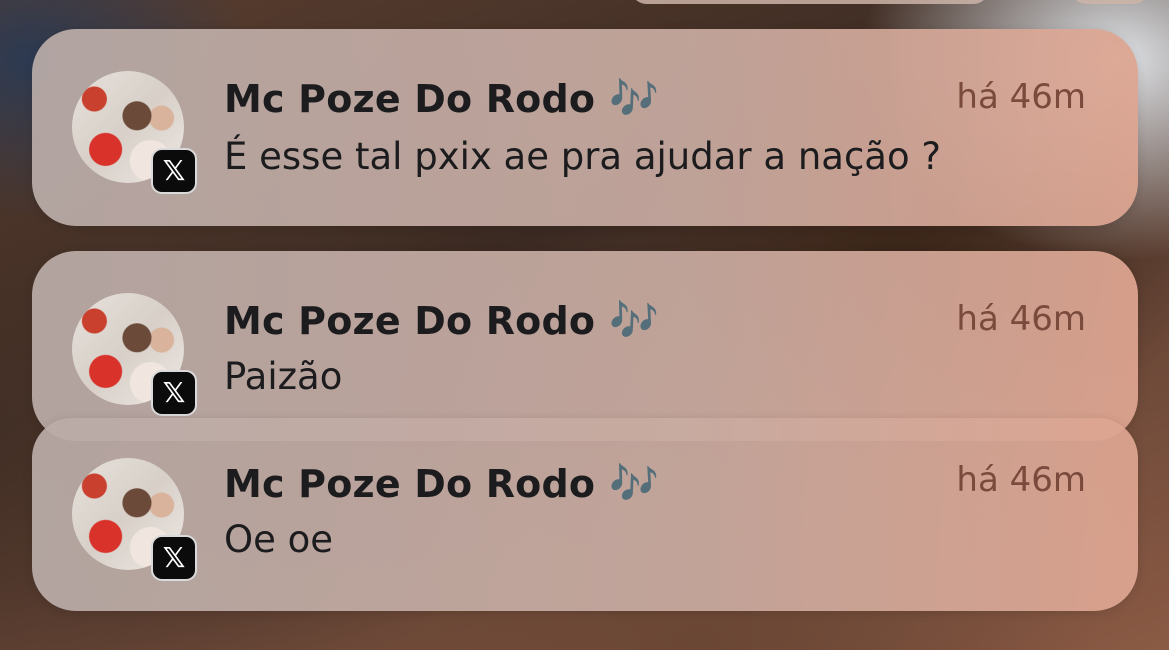  I want to click on notification-message: É esse tal pxix ae pra ajudar a nação ?, so click(583, 156).